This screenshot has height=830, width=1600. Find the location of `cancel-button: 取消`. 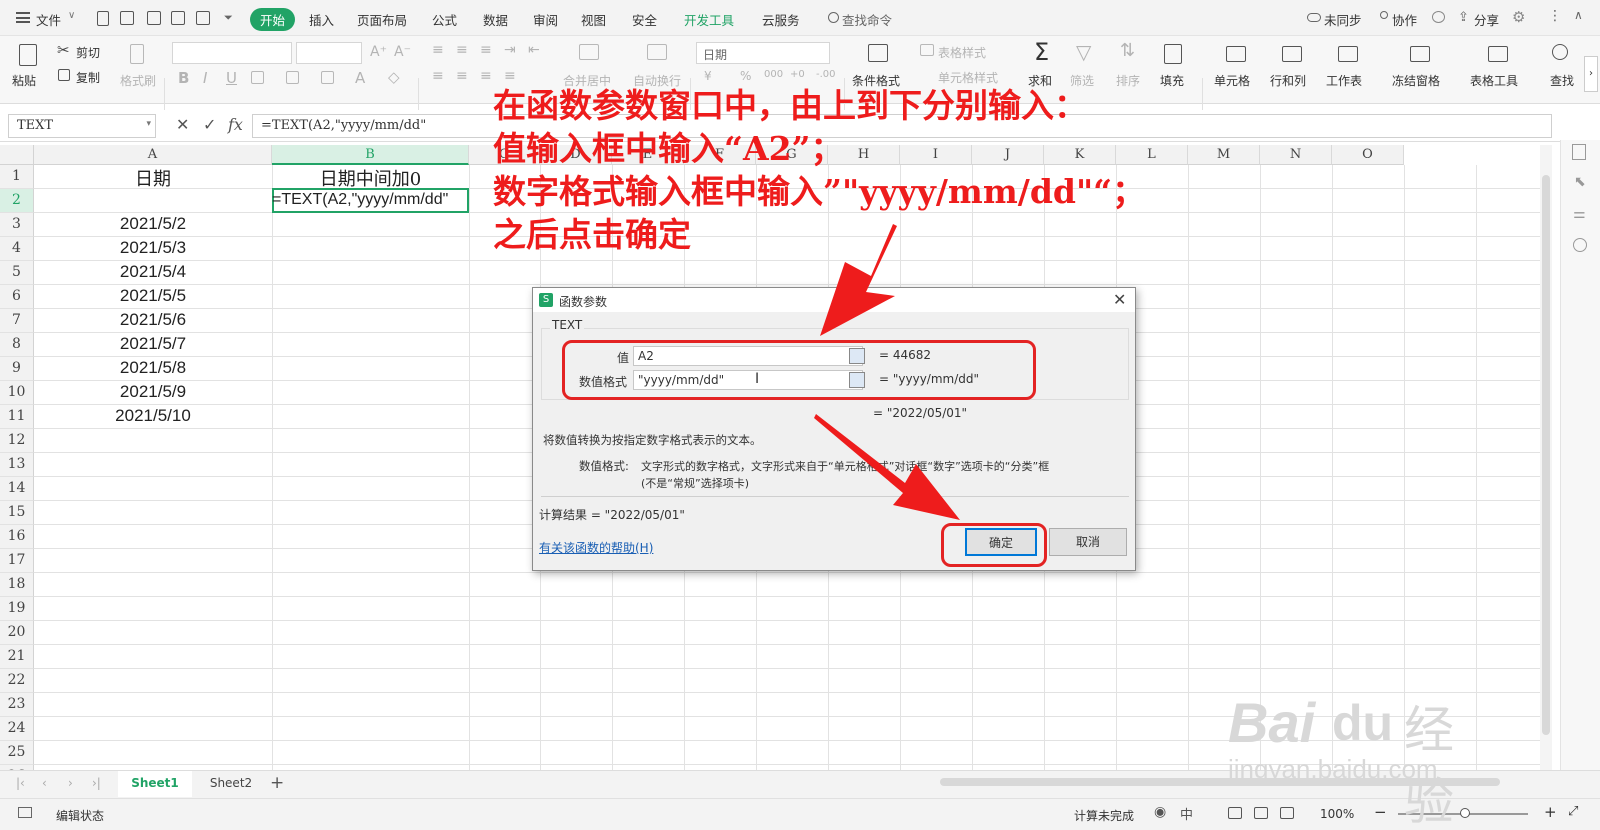

cancel-button: 取消 is located at coordinates (1088, 542).